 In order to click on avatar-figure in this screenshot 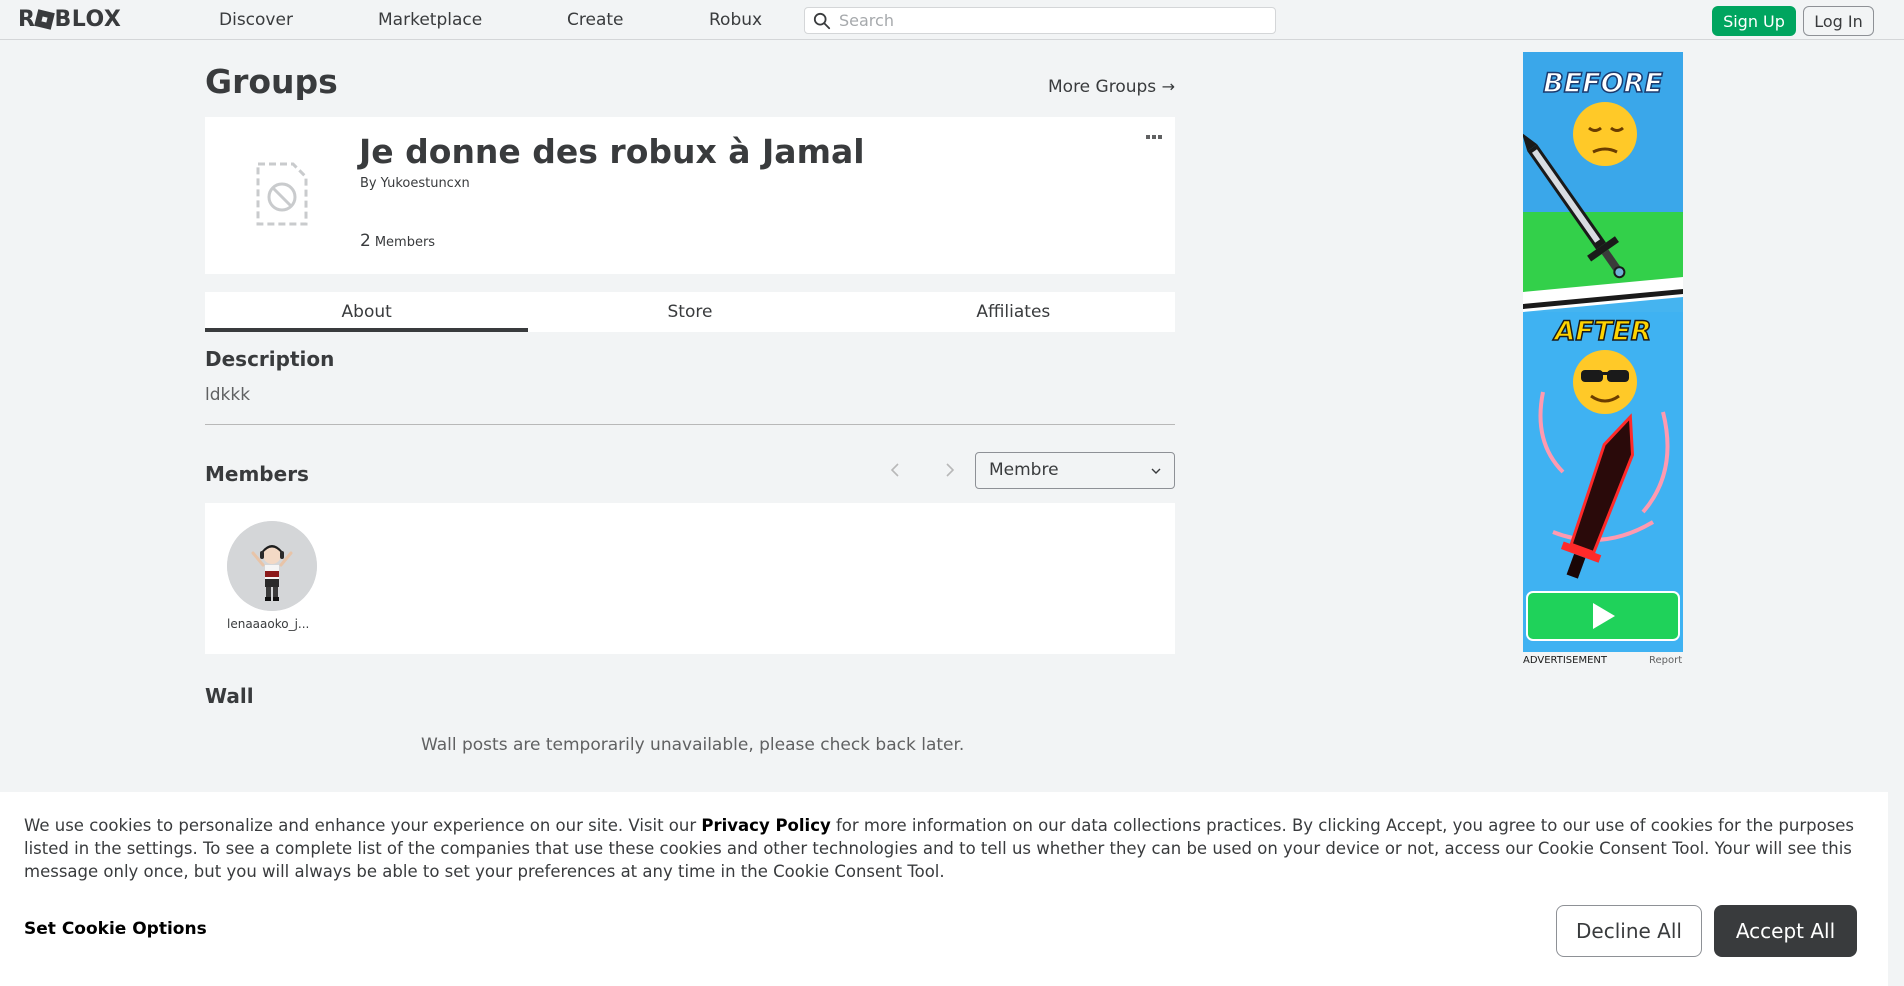, I will do `click(272, 566)`.